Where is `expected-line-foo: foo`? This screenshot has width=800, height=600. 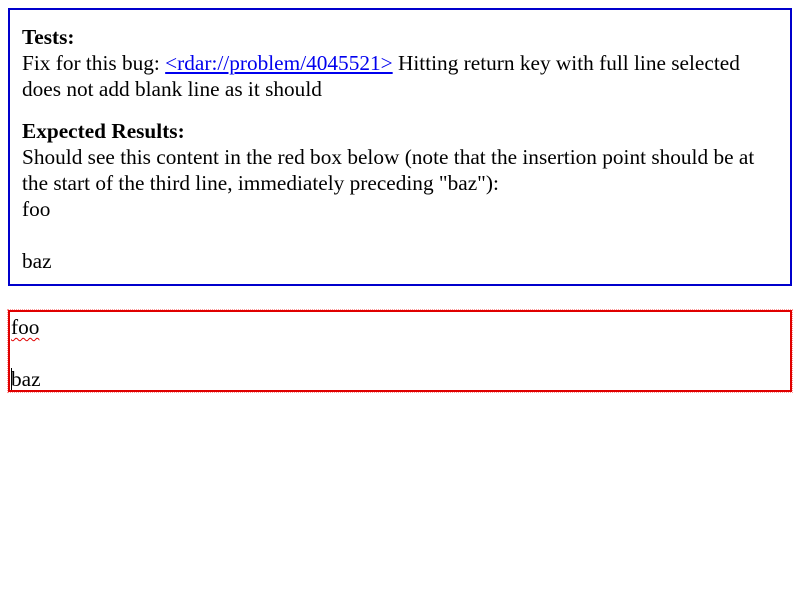
expected-line-foo: foo is located at coordinates (36, 209).